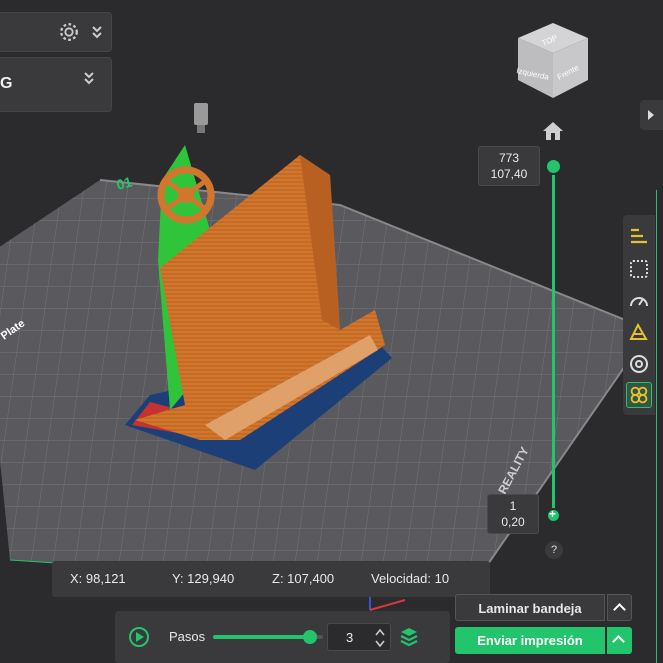 This screenshot has width=663, height=663. I want to click on sidebar-edge, so click(659, 426).